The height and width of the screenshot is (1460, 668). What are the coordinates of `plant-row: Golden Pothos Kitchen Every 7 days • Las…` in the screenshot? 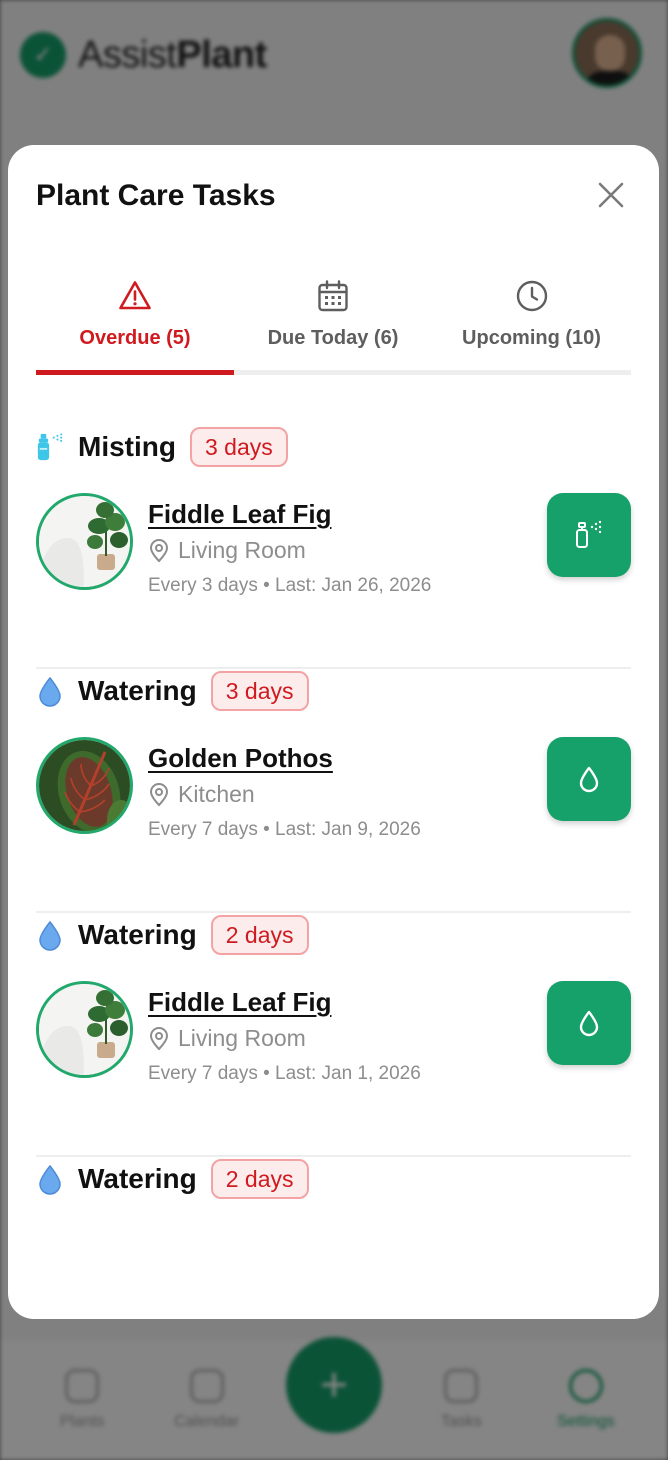 It's located at (333, 788).